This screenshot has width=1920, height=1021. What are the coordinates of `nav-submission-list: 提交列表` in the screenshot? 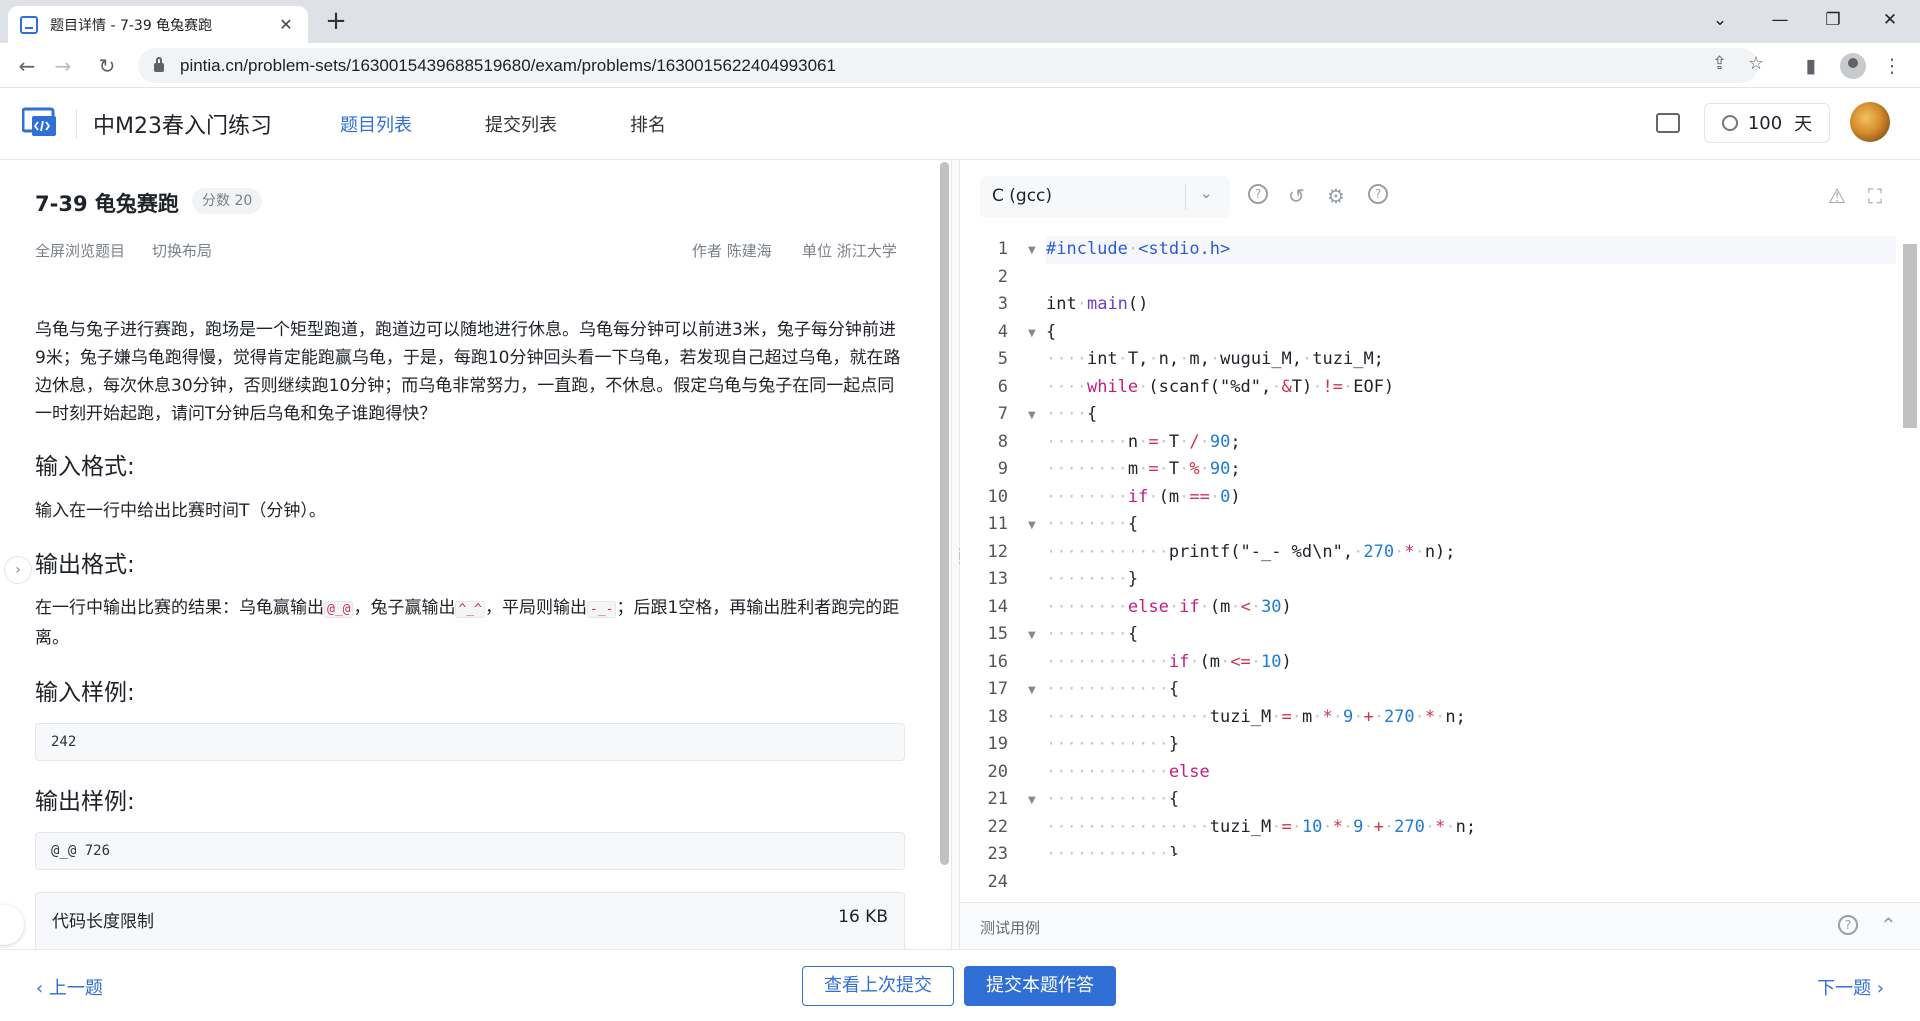 It's located at (521, 124).